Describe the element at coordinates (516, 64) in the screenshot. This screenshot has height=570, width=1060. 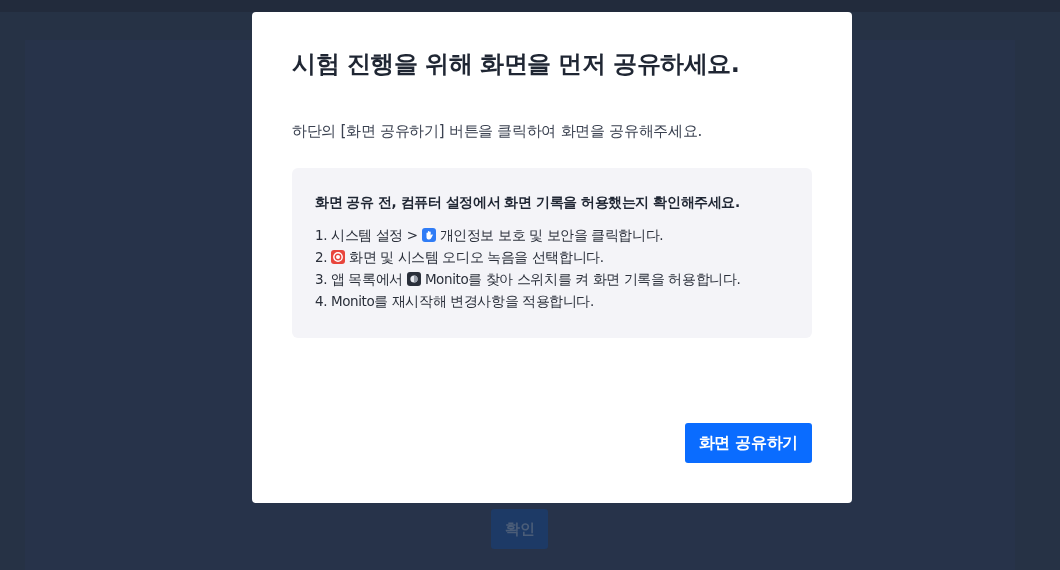
I see `dialog-title: 시험 진행을 위해 화면을 먼저 공유하세요.` at that location.